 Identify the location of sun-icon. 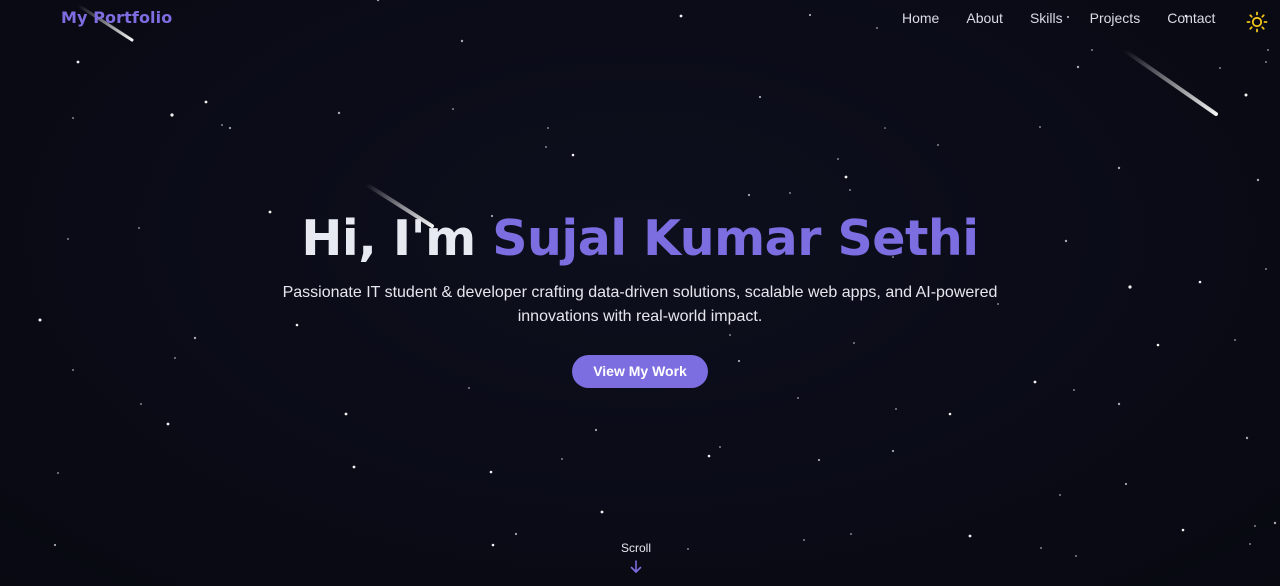
(1257, 22).